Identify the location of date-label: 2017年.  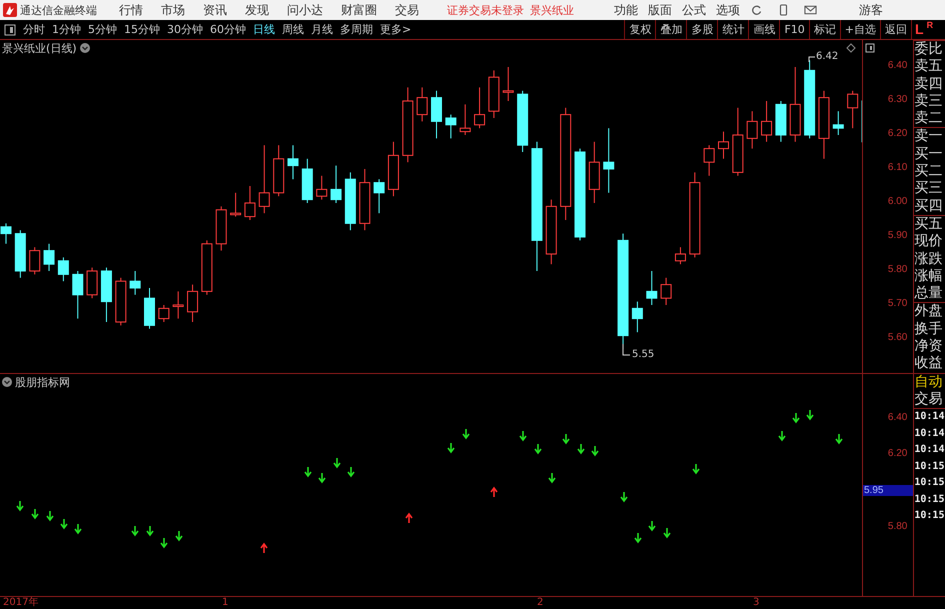
(20, 602).